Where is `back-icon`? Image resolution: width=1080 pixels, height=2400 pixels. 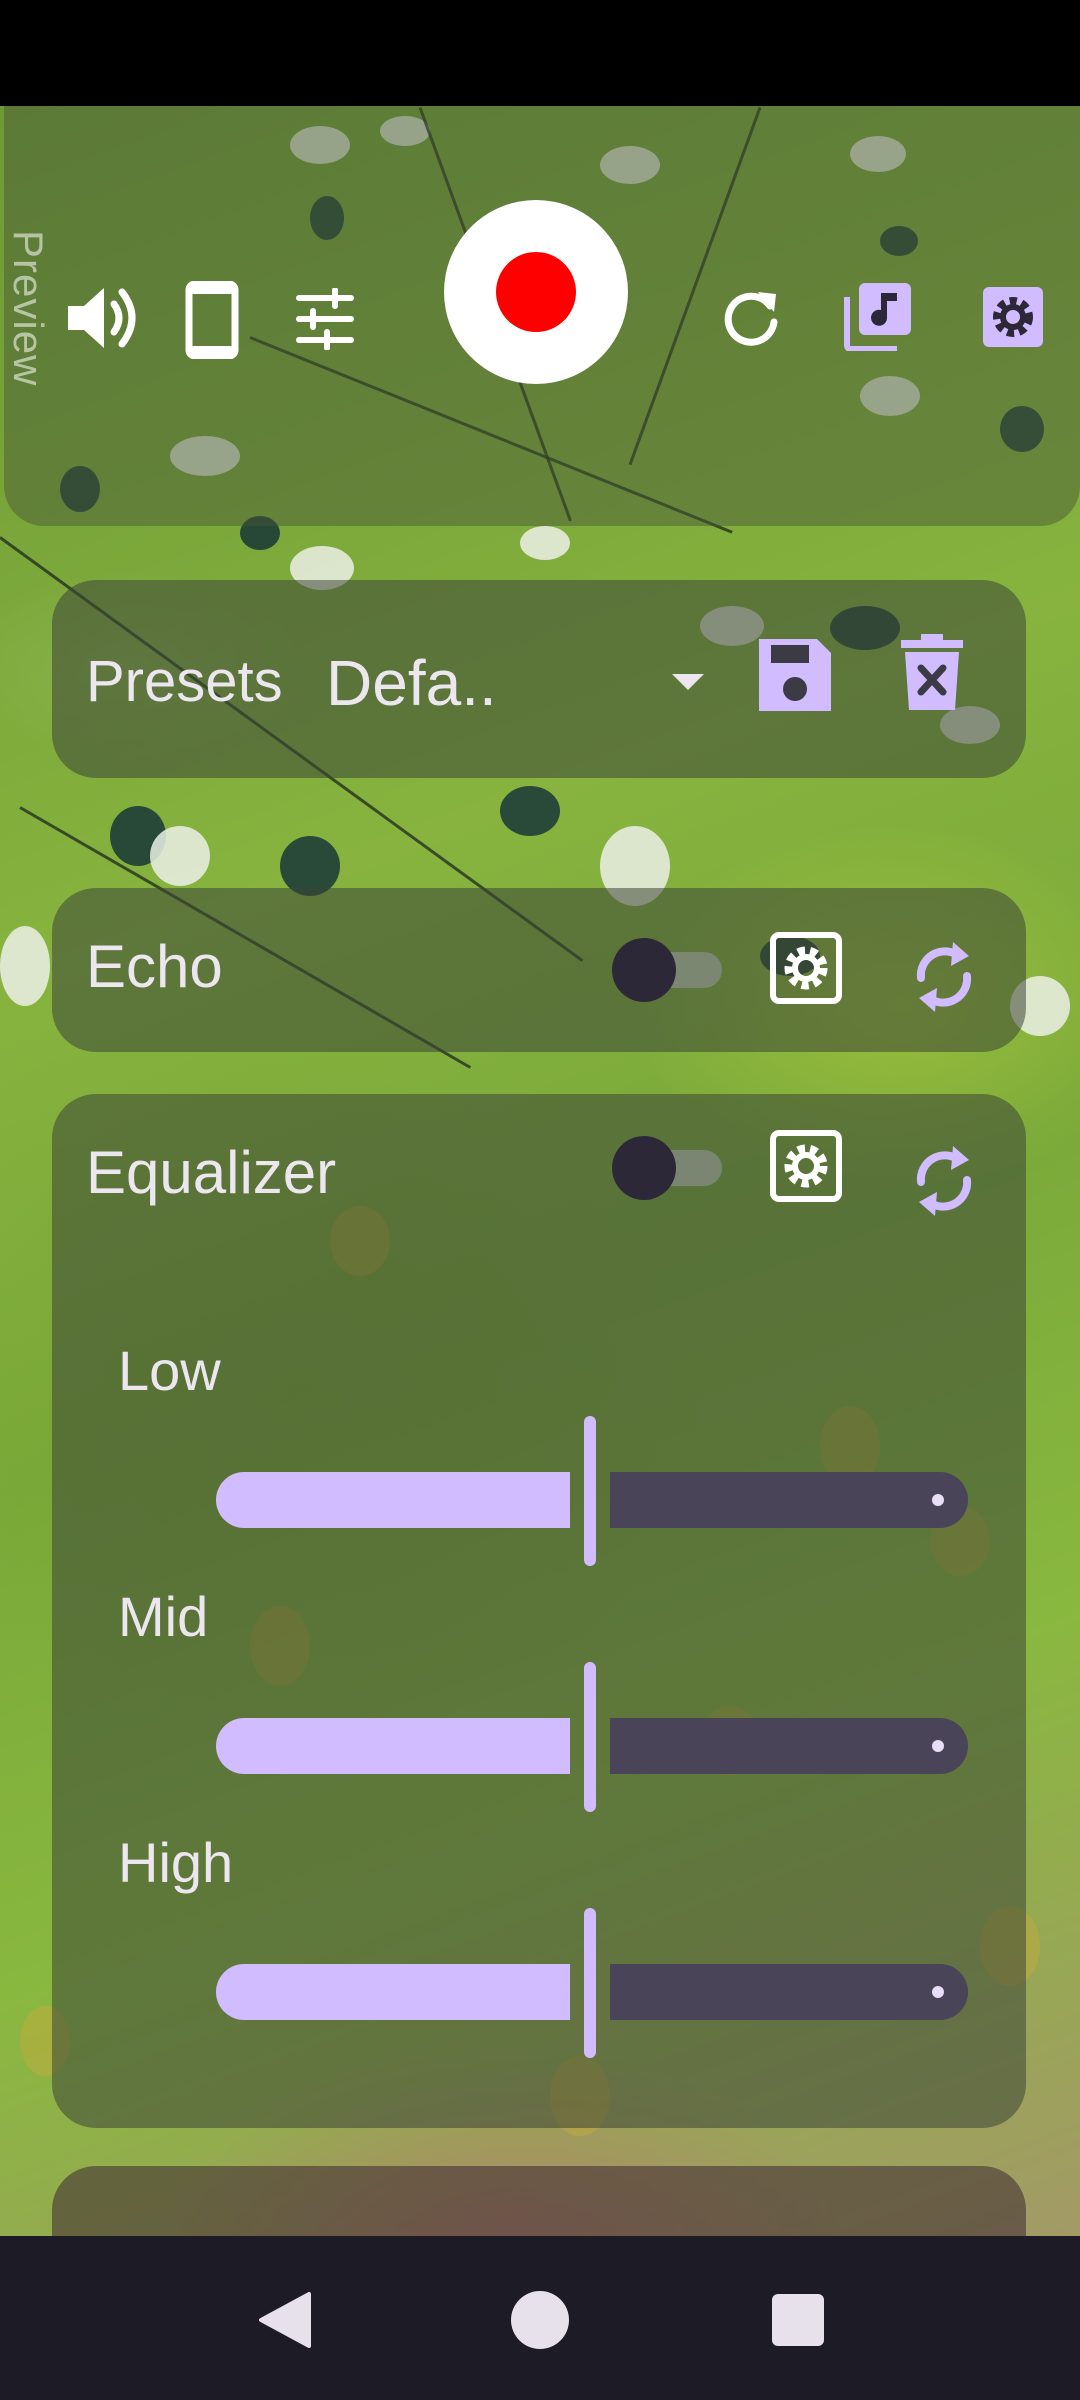 back-icon is located at coordinates (285, 2320).